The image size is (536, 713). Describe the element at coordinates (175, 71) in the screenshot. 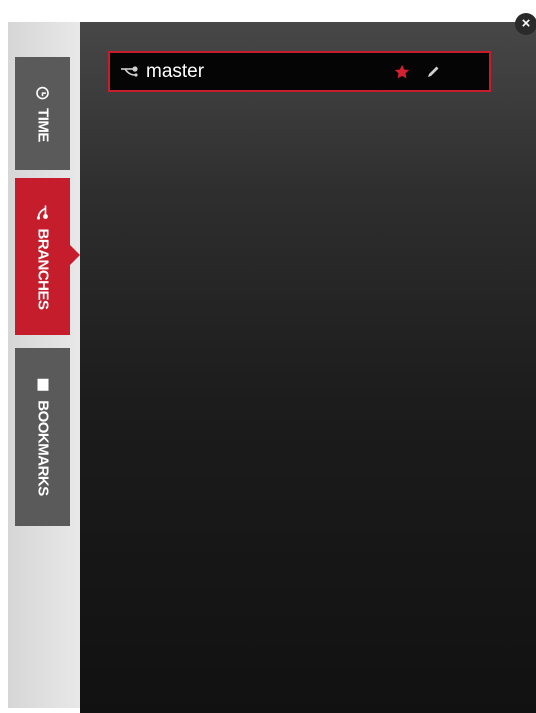

I see `branch-name: master` at that location.